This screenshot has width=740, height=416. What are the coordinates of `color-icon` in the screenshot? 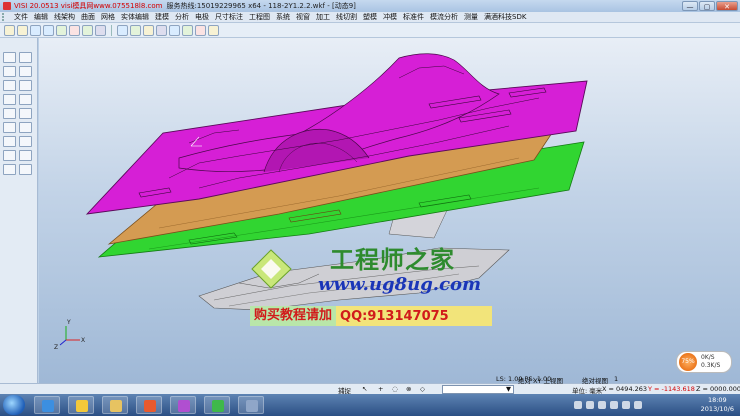 It's located at (9, 155).